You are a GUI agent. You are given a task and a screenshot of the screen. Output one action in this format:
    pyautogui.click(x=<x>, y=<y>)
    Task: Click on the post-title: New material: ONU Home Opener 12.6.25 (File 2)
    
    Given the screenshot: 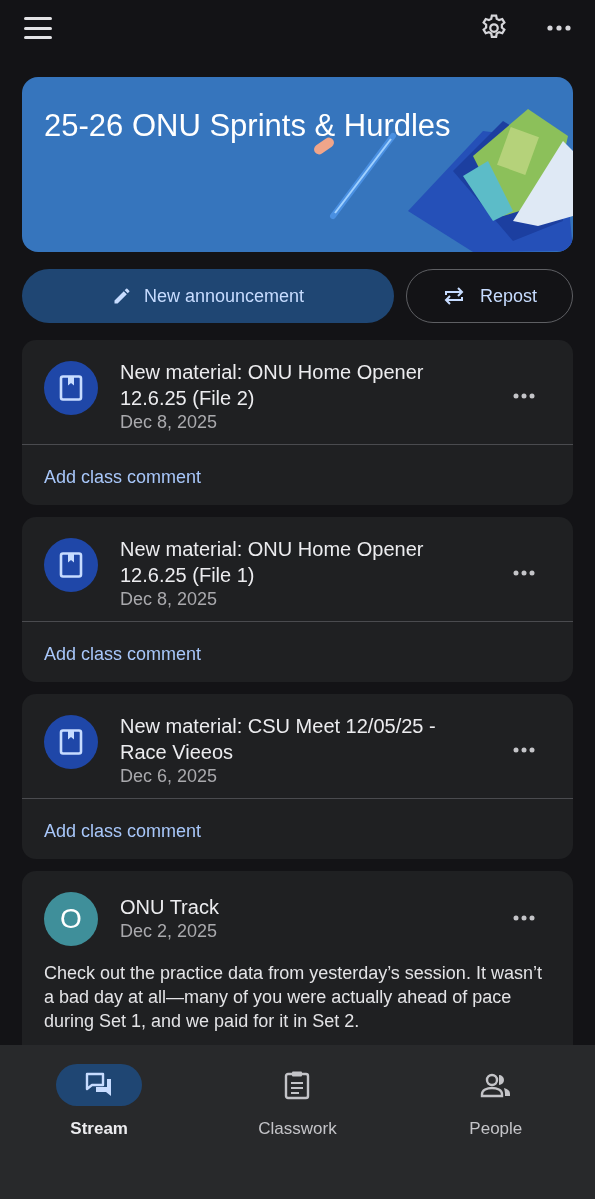 What is the action you would take?
    pyautogui.click(x=272, y=385)
    